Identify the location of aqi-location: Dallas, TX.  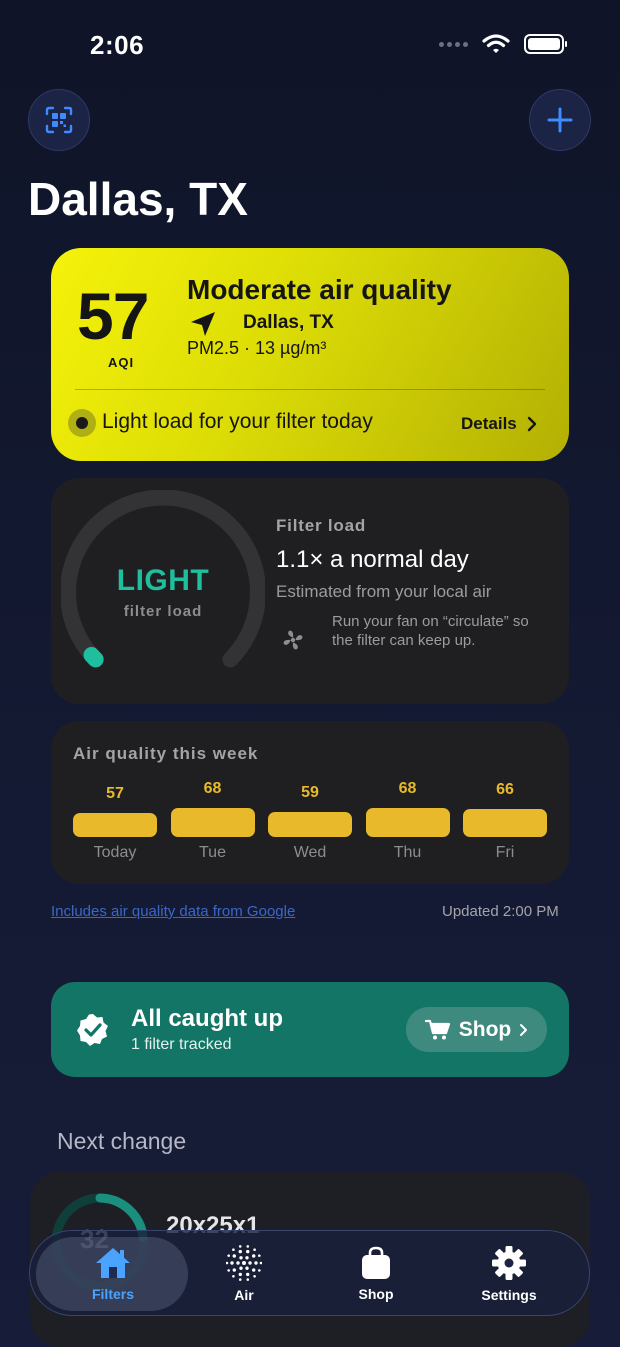
(288, 322).